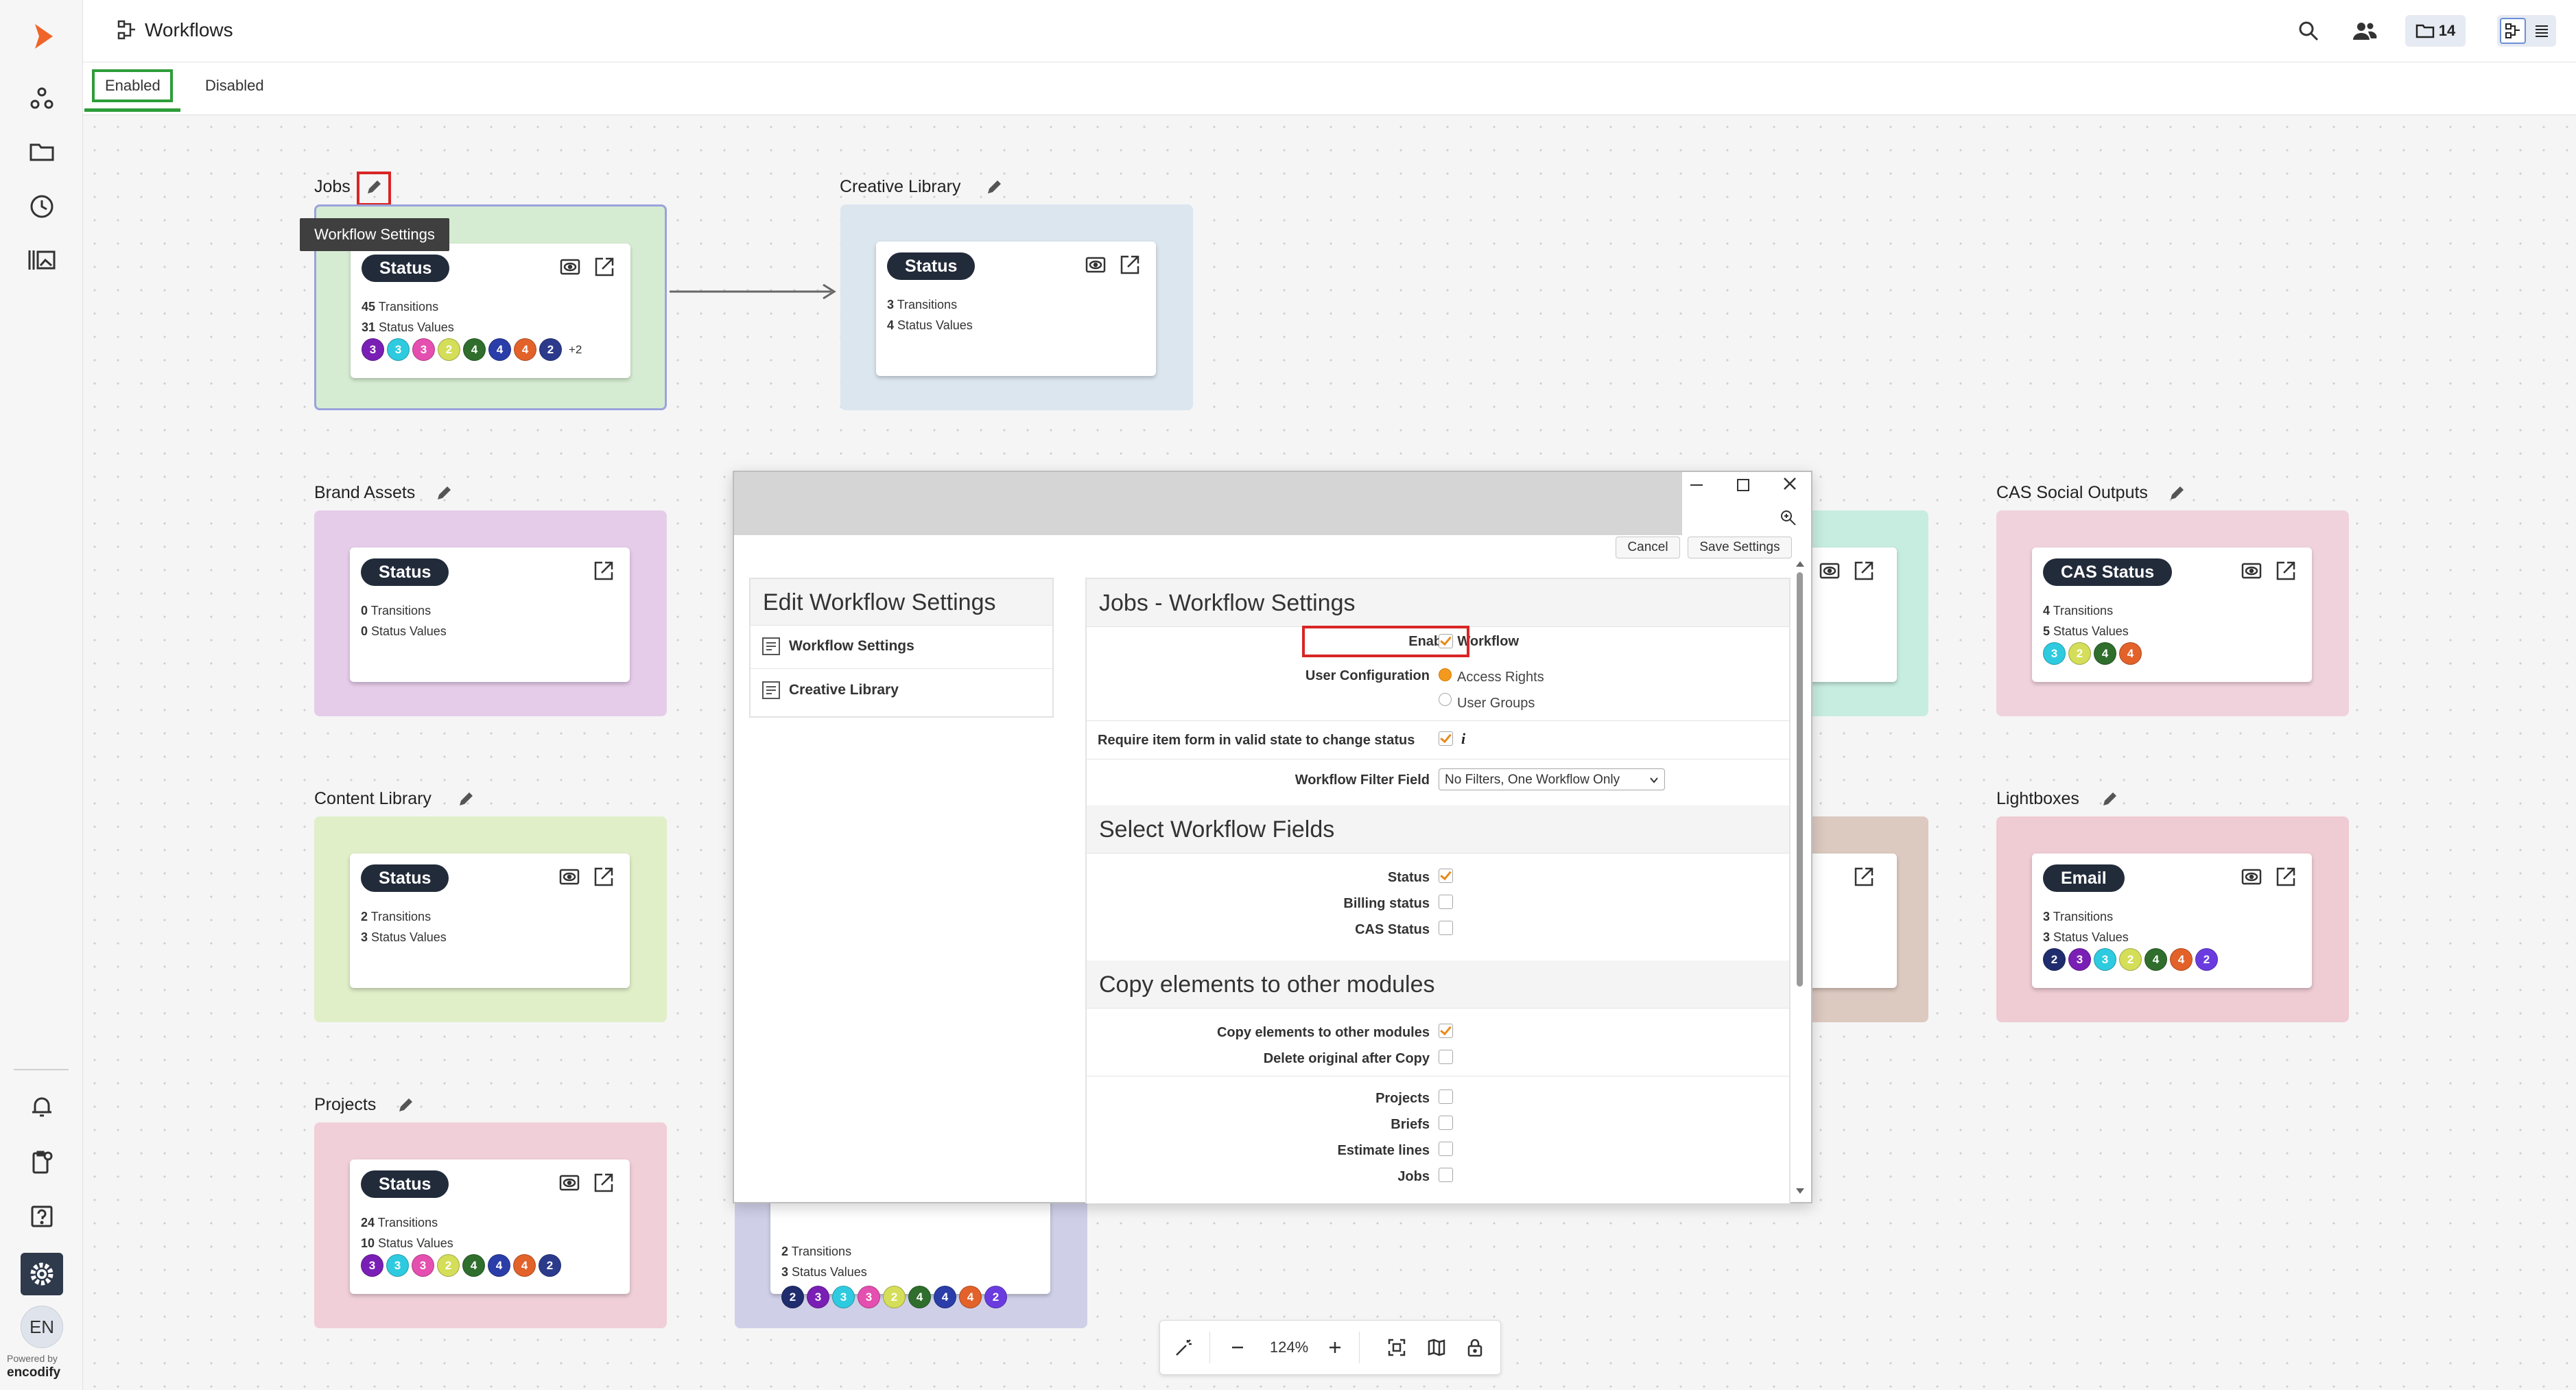 The width and height of the screenshot is (2576, 1390). I want to click on transitions-label: Transitions, so click(401, 610).